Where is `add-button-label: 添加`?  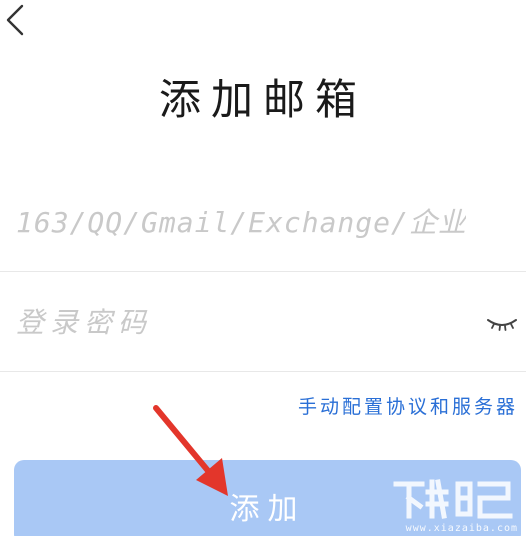 add-button-label: 添加 is located at coordinates (267, 509).